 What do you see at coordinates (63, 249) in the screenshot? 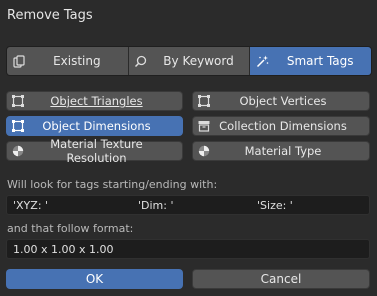
I see `format-value: 1.00 x 1.00 x 1.00` at bounding box center [63, 249].